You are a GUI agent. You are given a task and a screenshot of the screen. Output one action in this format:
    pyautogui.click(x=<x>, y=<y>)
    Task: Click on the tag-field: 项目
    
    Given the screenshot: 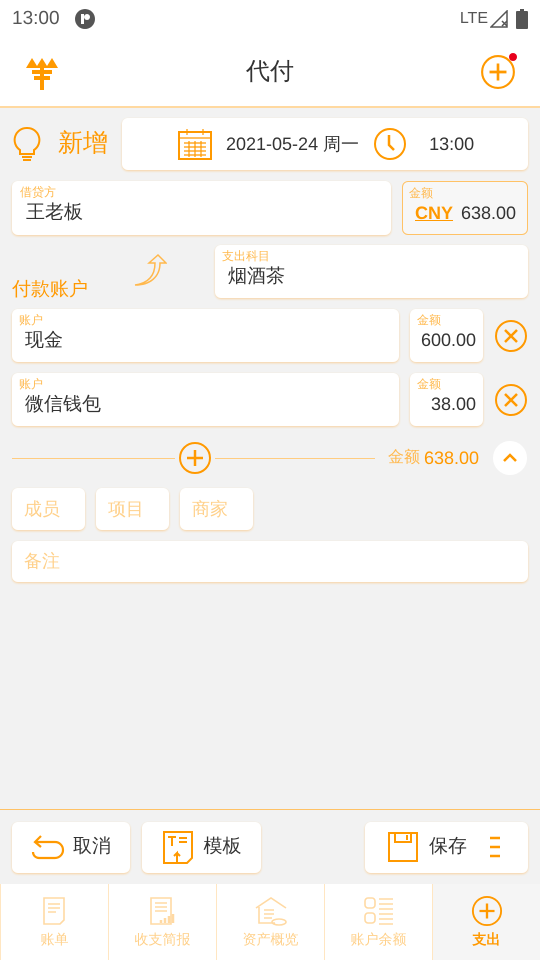 What is the action you would take?
    pyautogui.click(x=132, y=509)
    